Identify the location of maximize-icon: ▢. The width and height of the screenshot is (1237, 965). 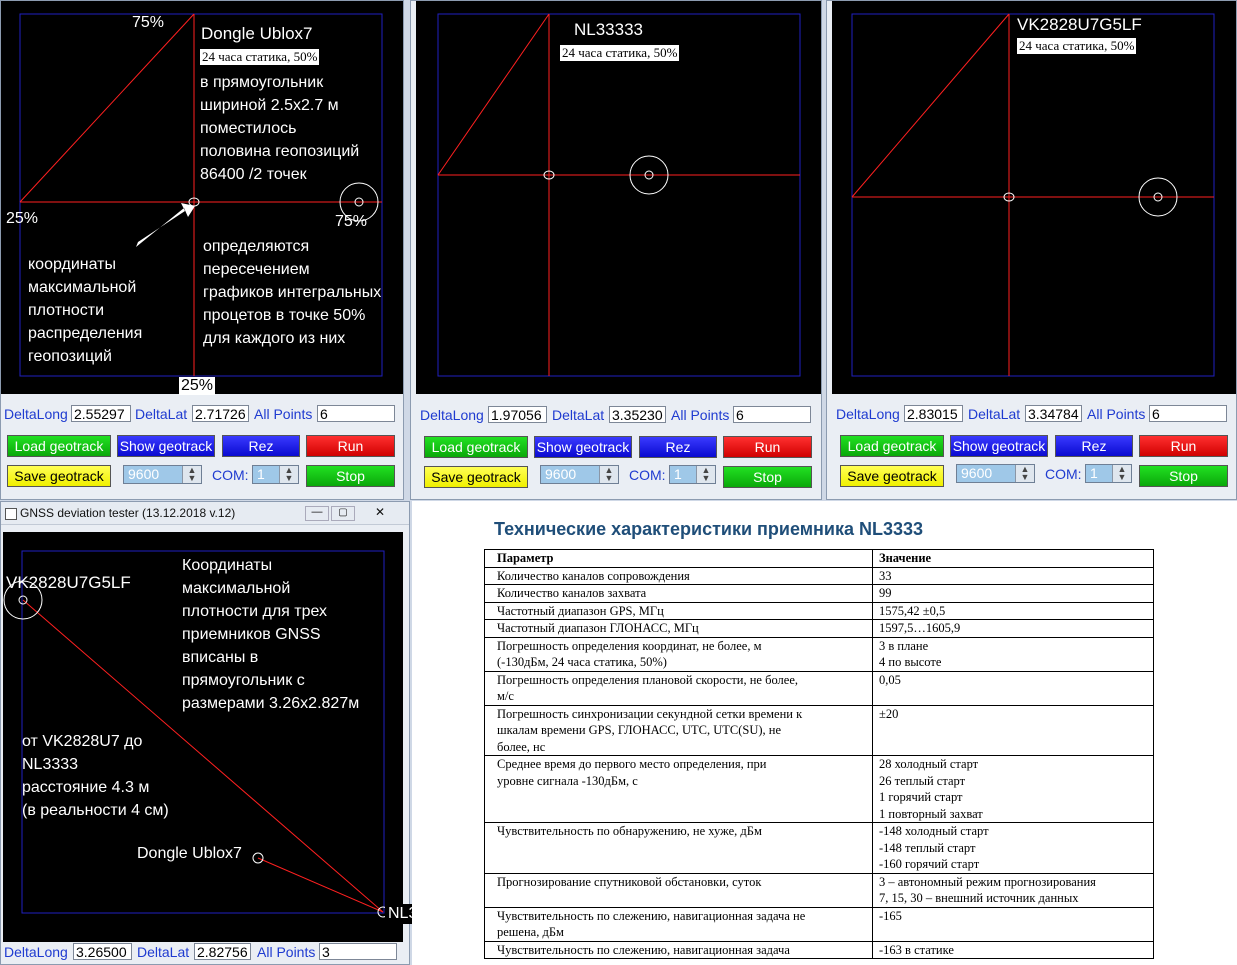
(343, 513).